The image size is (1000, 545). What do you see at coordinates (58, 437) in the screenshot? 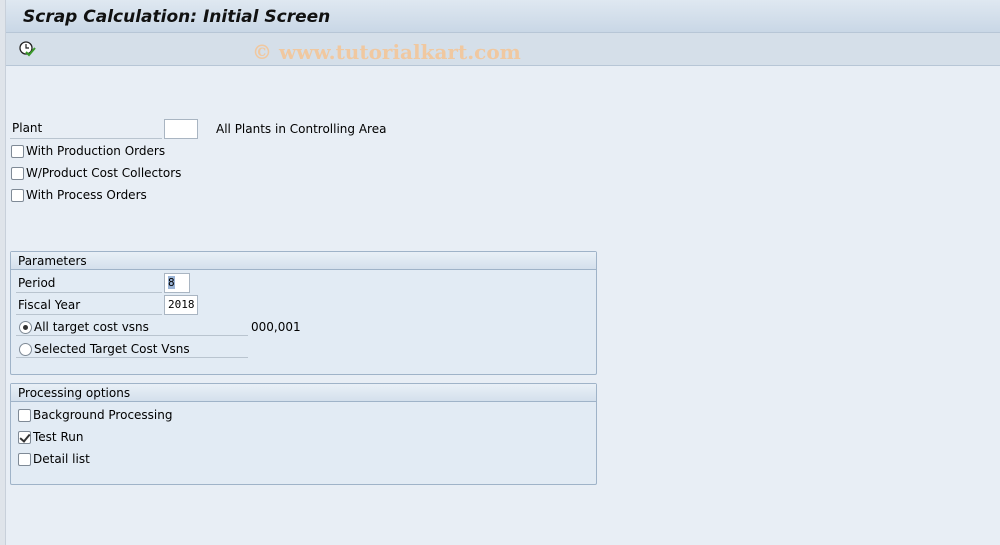
I see `test-run-label: Test Run` at bounding box center [58, 437].